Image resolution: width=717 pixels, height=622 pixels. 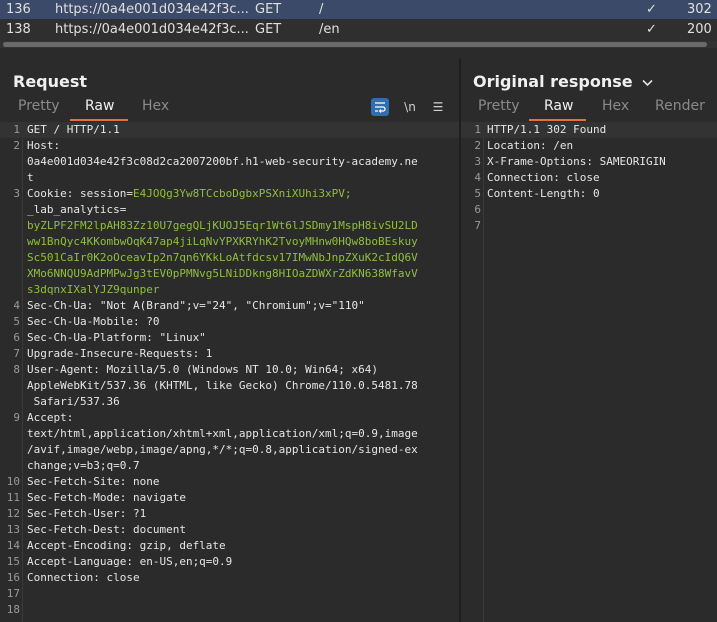 I want to click on horizontal-scrollbar, so click(x=358, y=44).